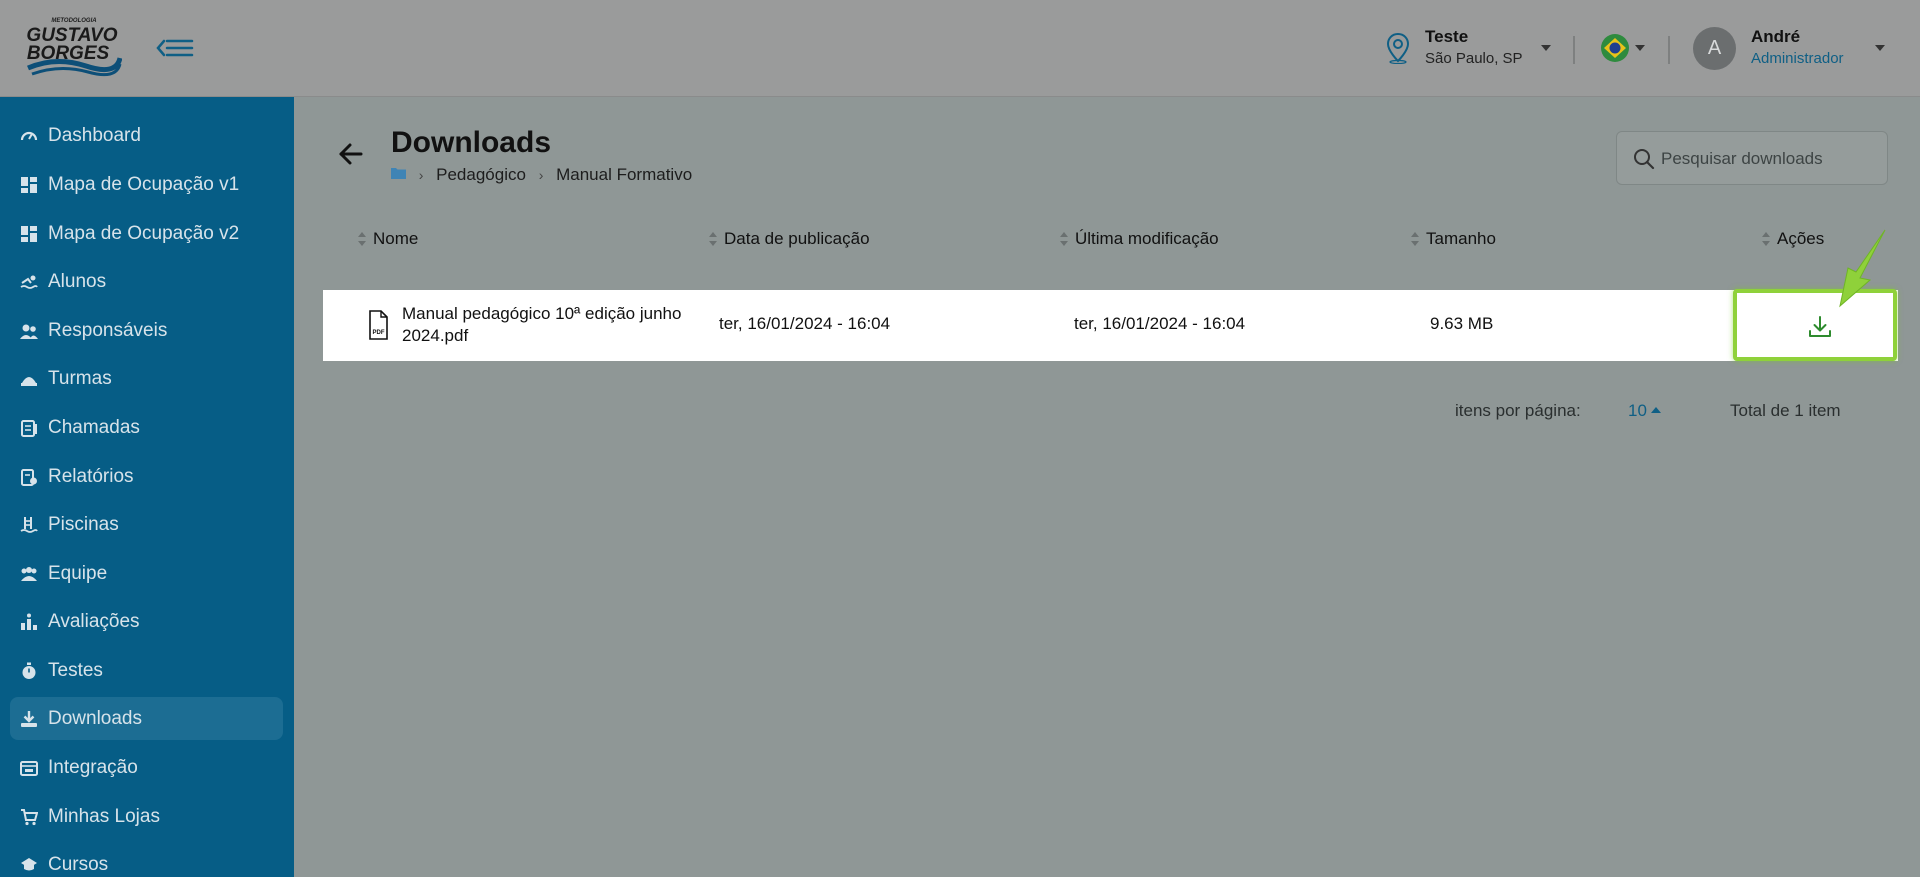  I want to click on location-pin-icon, so click(1398, 48).